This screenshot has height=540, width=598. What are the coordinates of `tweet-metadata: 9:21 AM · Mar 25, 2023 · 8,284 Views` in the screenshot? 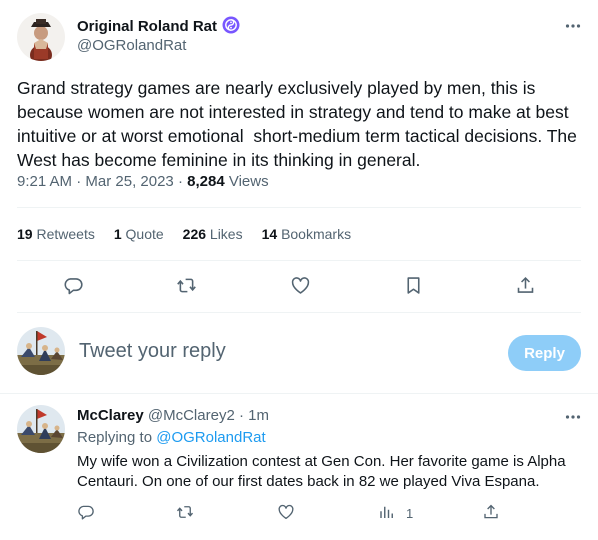 It's located at (143, 181).